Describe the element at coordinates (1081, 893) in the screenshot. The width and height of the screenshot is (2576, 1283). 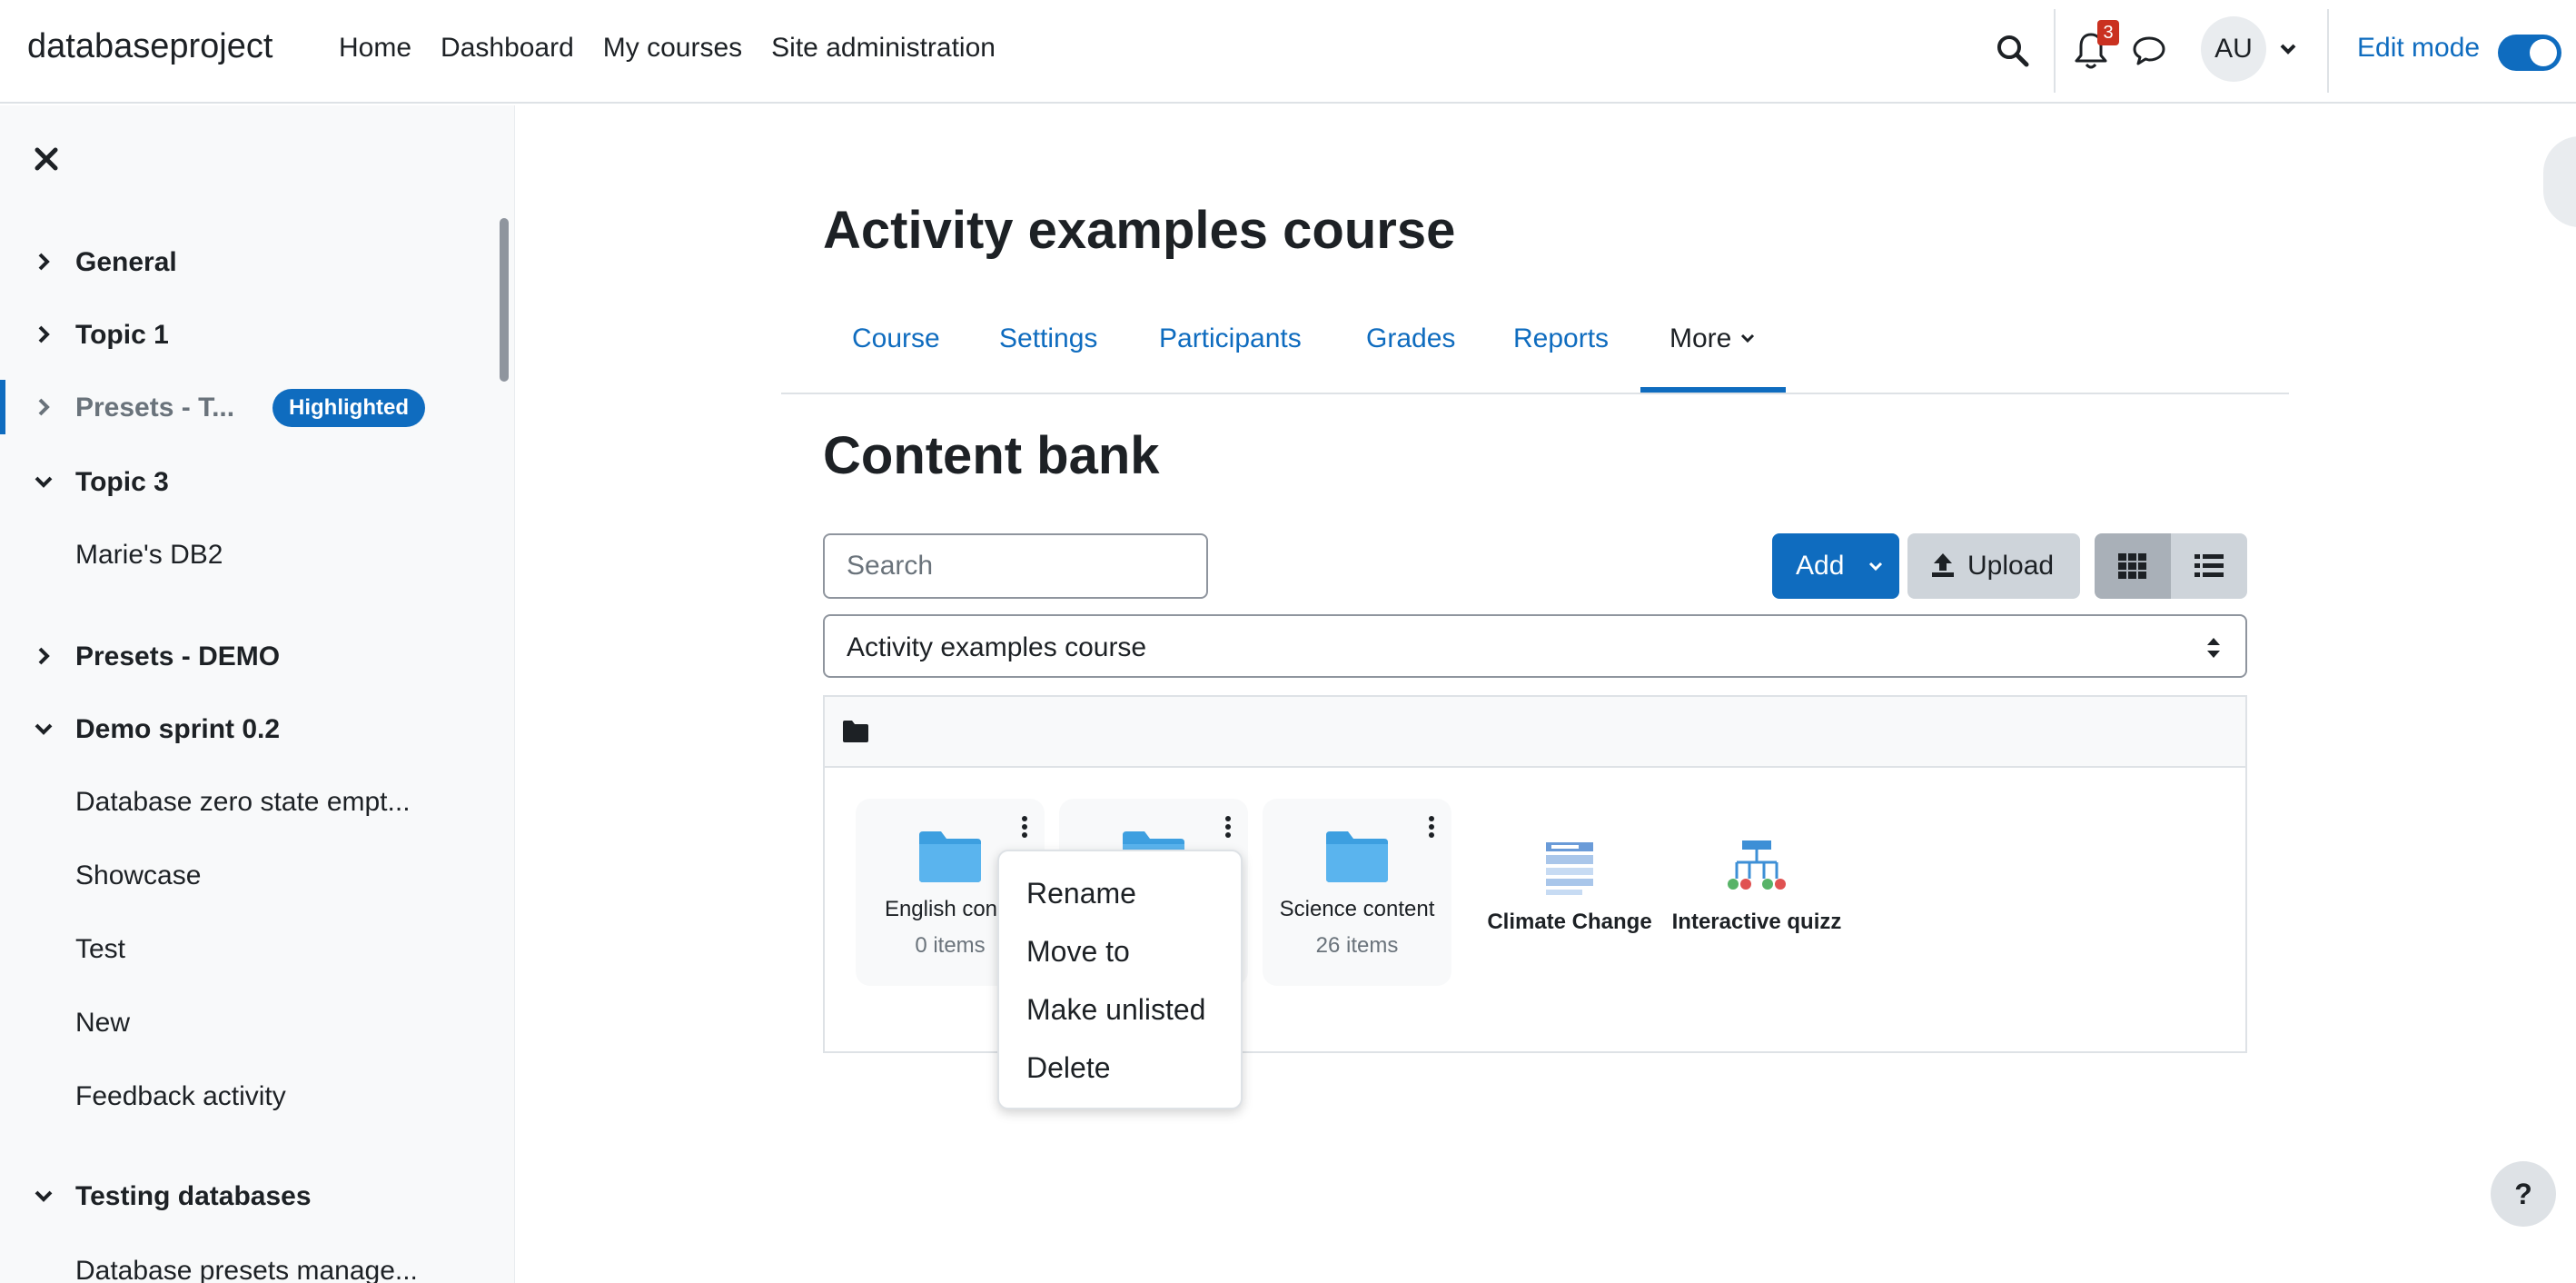
I see `menu-item-rename: Rename` at that location.